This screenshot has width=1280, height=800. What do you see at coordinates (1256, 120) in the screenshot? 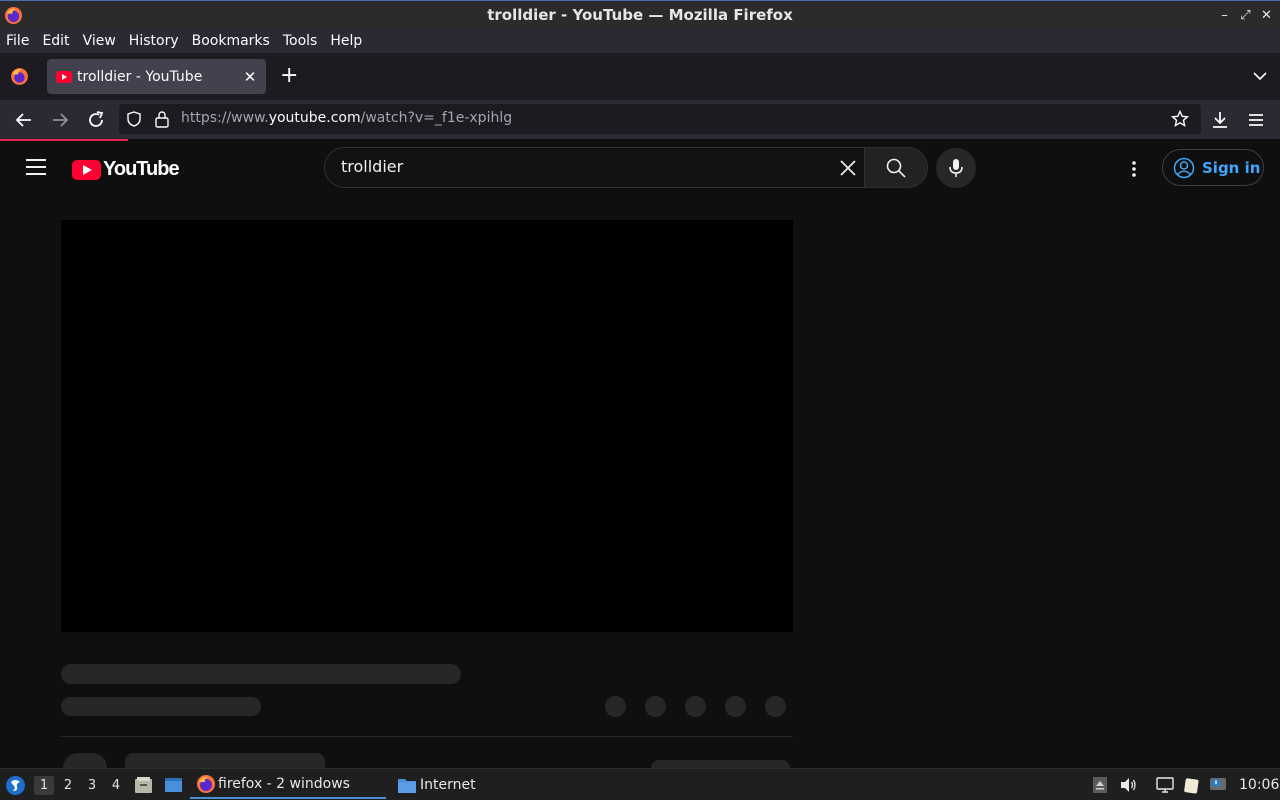
I see `app-menu-icon` at bounding box center [1256, 120].